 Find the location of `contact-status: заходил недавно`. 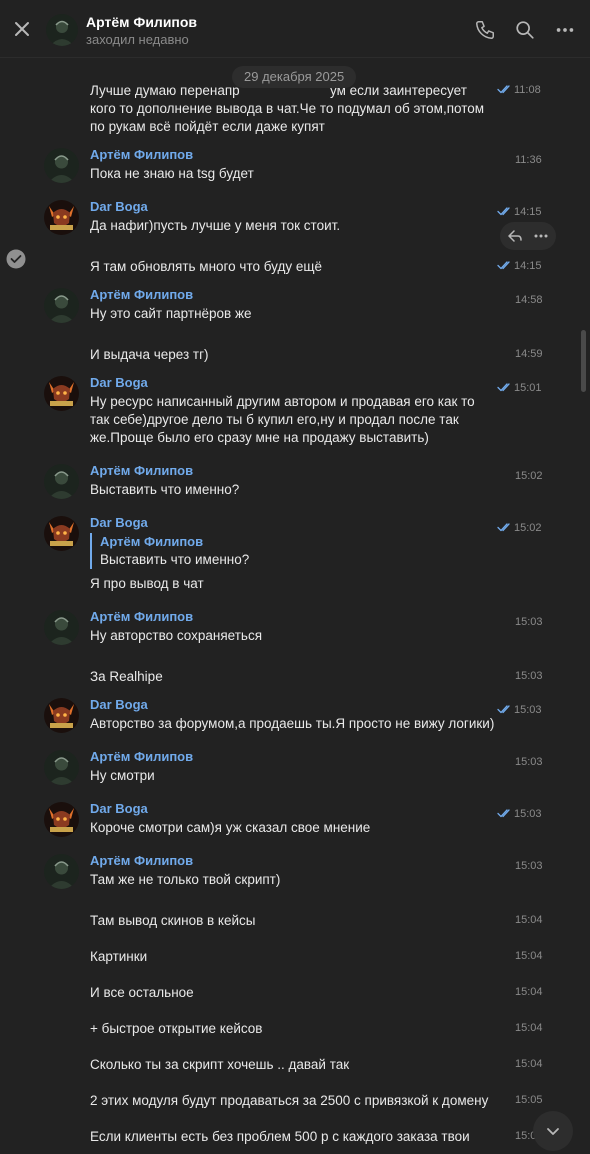

contact-status: заходил недавно is located at coordinates (137, 39).